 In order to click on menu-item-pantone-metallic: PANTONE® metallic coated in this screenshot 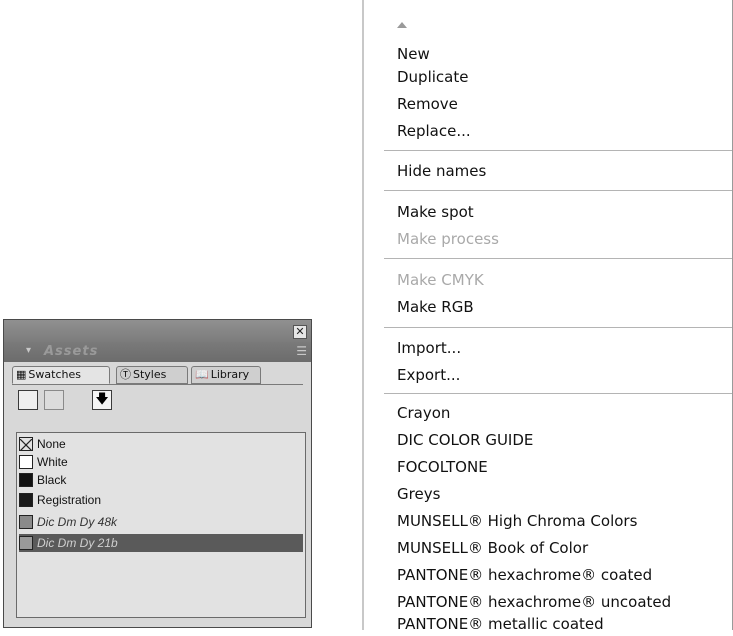, I will do `click(500, 624)`.